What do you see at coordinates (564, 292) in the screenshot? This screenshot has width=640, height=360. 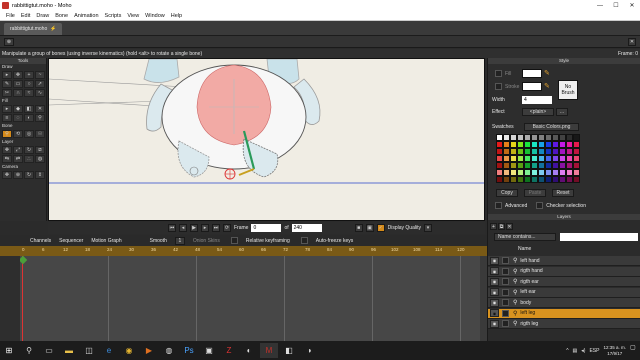 I see `layer-row: ◉ ⚲ left ear` at bounding box center [564, 292].